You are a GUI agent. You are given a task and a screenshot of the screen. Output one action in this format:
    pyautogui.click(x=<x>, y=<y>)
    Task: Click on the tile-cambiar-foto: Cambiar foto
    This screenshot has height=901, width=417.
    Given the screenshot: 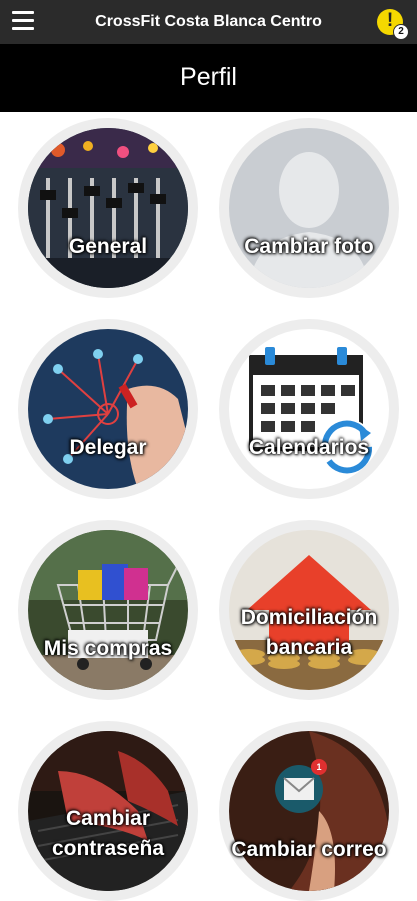 What is the action you would take?
    pyautogui.click(x=309, y=208)
    